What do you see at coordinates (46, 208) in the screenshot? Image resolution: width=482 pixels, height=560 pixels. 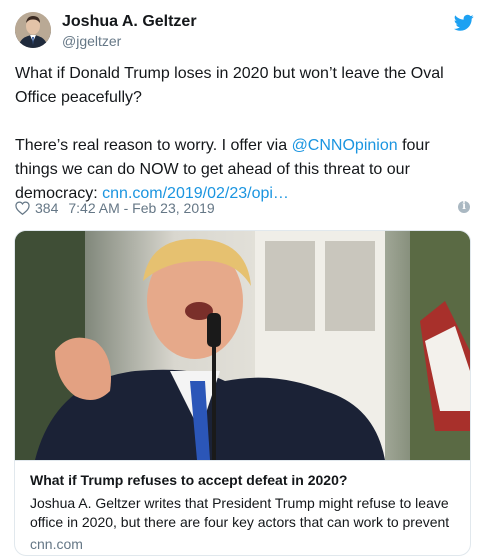 I see `like-count: 384` at bounding box center [46, 208].